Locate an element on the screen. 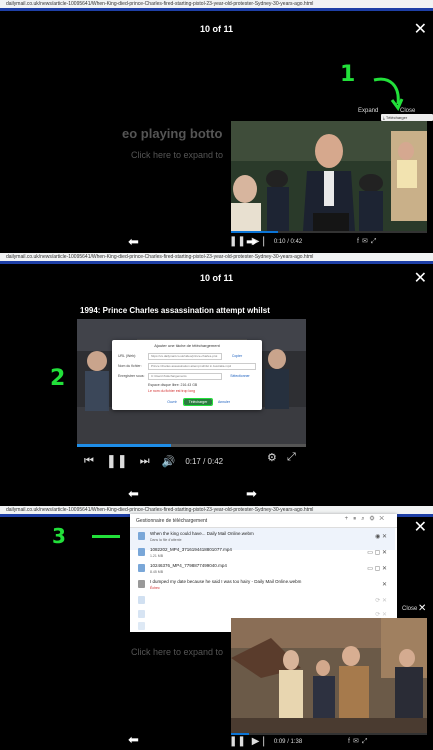  download-filename: 10246376_MP4_7798877499040.mp4 is located at coordinates (188, 565).